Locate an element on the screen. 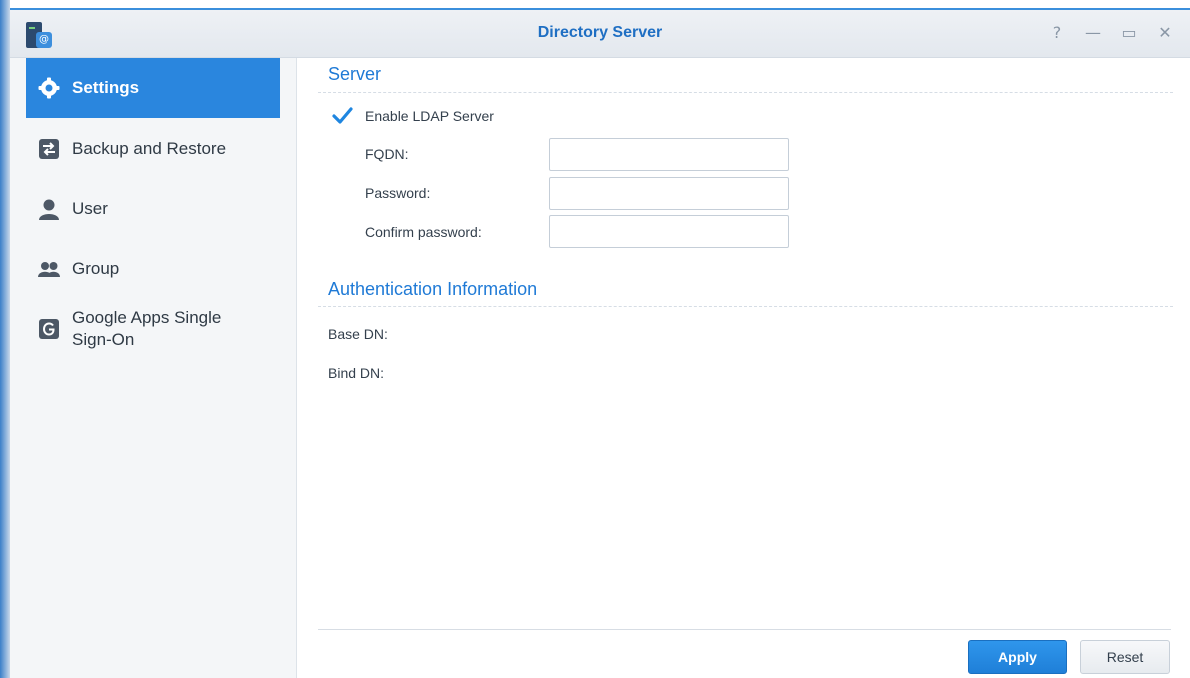 The height and width of the screenshot is (678, 1190). confirm-password-input is located at coordinates (669, 231).